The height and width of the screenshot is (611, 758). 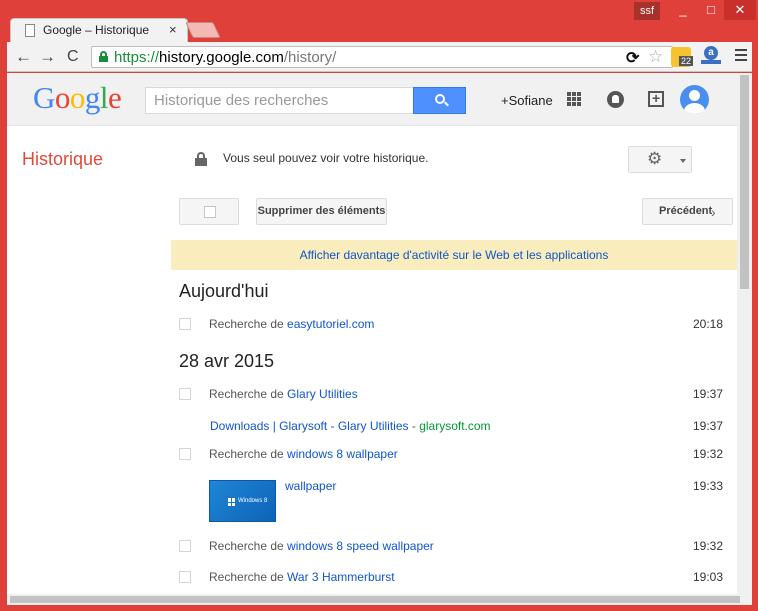 What do you see at coordinates (455, 578) in the screenshot?
I see `list-item: Recherche de War 3 Hammerburst 19:03` at bounding box center [455, 578].